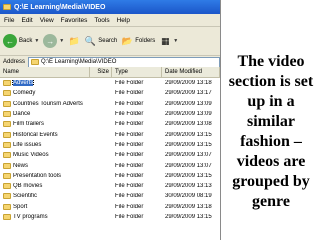  Describe the element at coordinates (124, 62) in the screenshot. I see `address-field: Q:\E Learning\Media\VIDEO` at that location.